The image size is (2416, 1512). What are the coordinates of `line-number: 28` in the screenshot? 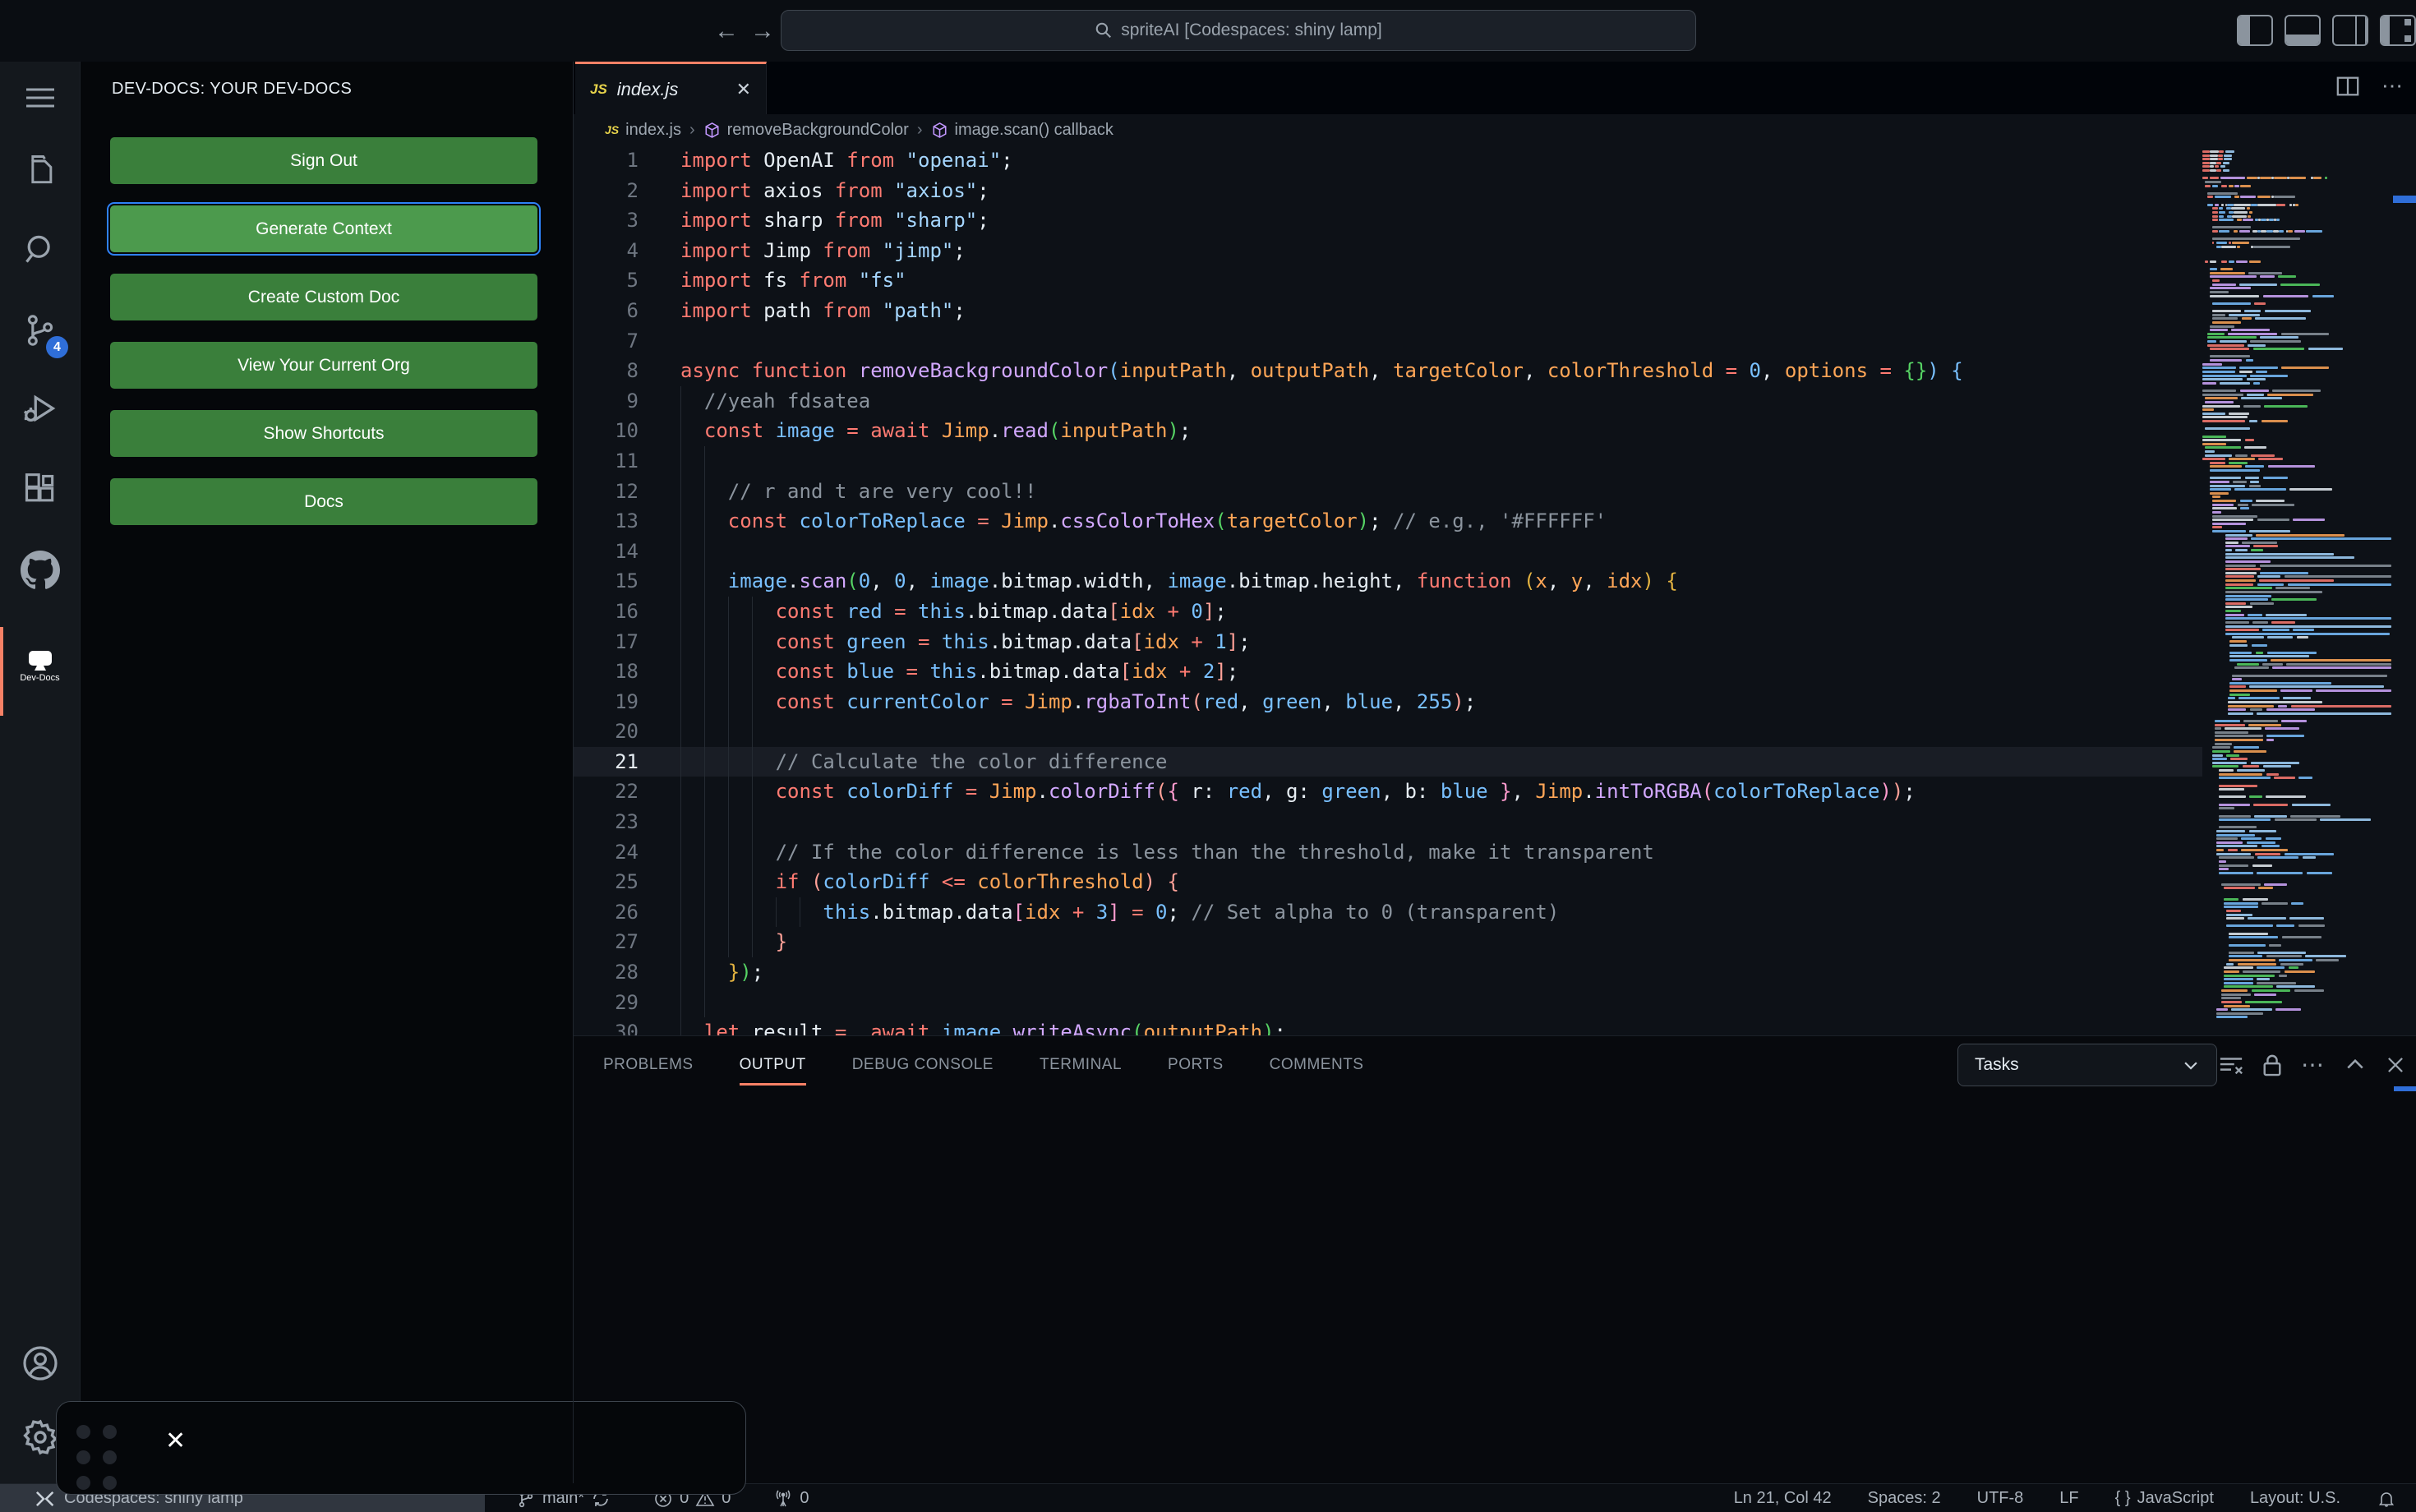 It's located at (627, 973).